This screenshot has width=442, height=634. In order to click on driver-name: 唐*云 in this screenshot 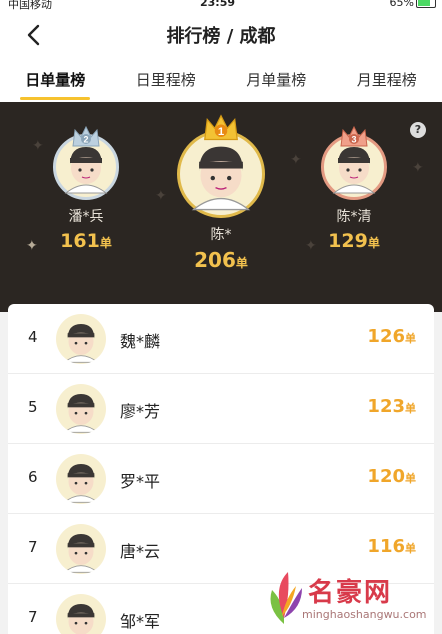, I will do `click(140, 551)`.